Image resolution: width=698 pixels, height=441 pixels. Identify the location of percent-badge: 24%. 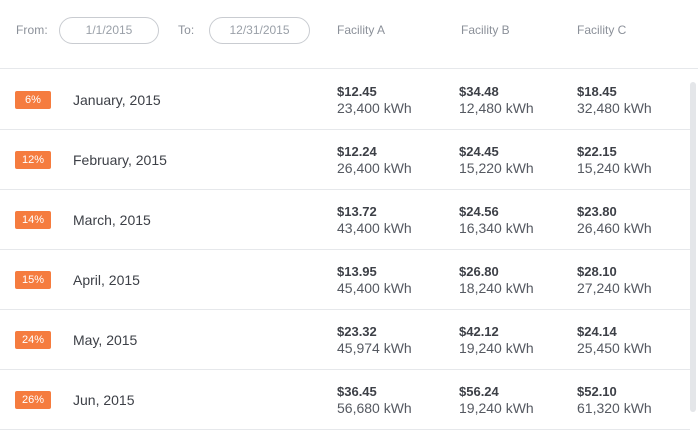
(33, 340).